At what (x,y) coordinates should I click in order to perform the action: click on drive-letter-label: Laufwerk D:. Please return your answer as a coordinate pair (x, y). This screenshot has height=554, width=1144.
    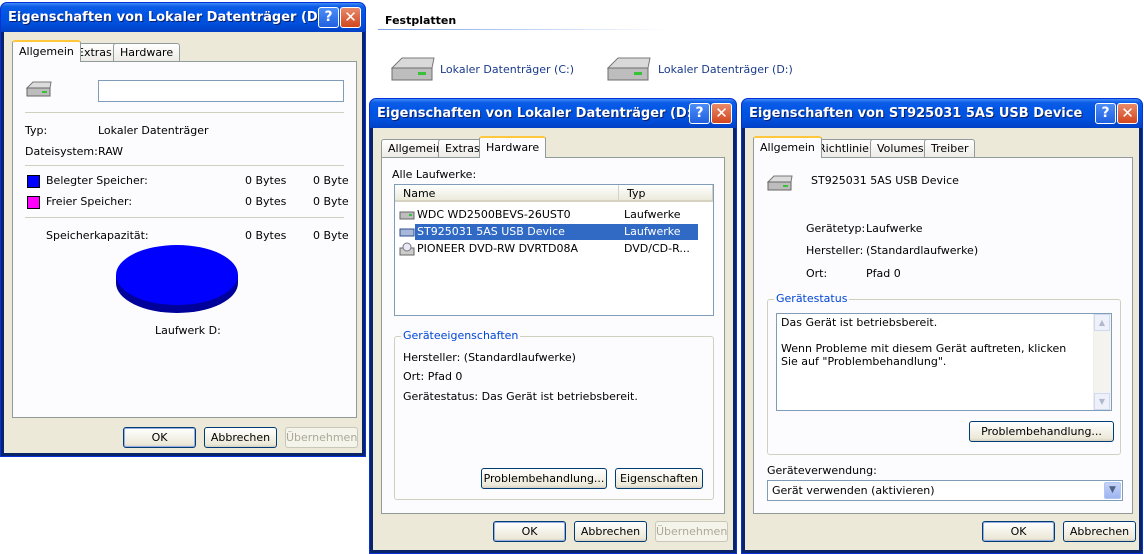
    Looking at the image, I should click on (188, 330).